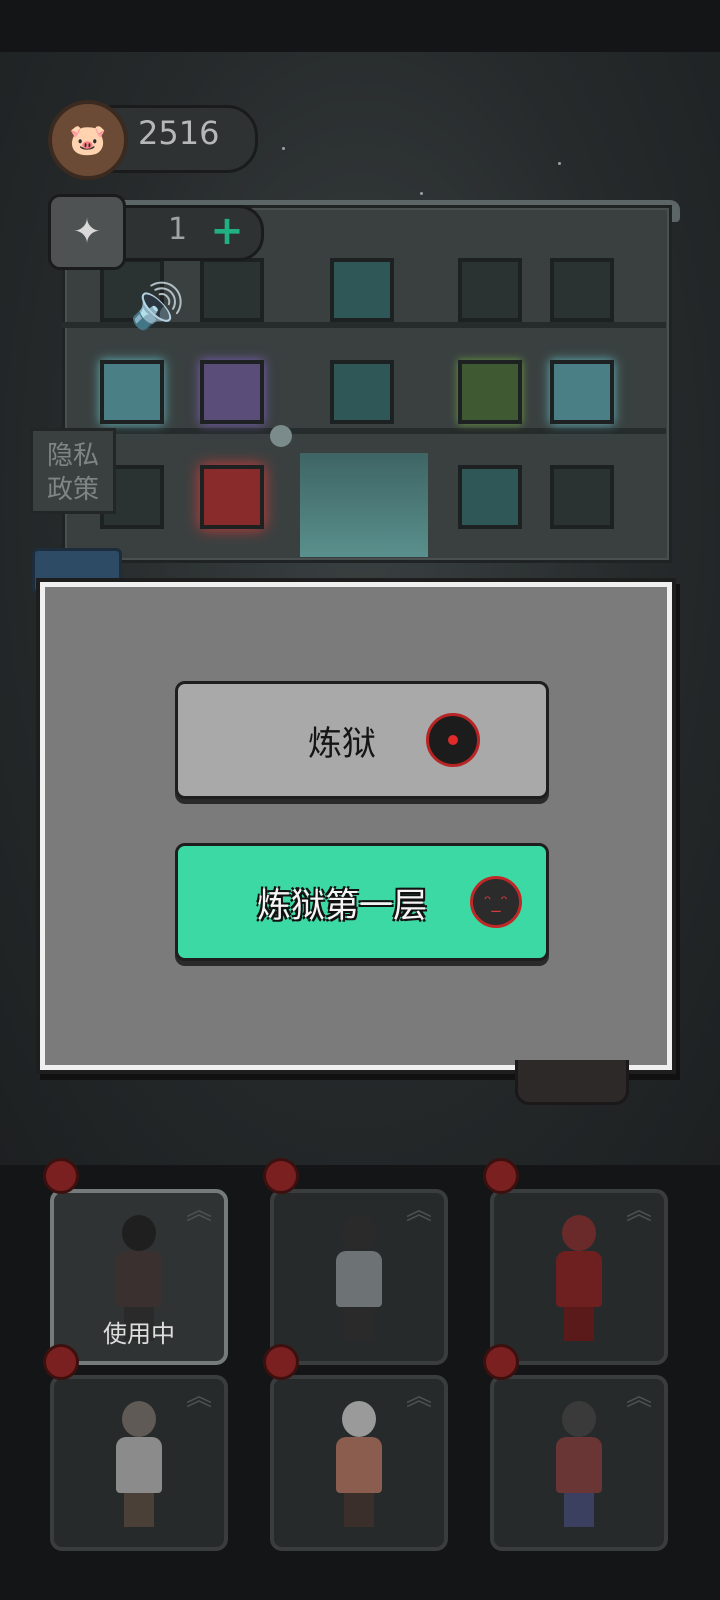 The height and width of the screenshot is (1600, 720). What do you see at coordinates (139, 1277) in the screenshot?
I see `character-card: ︽ 使用中` at bounding box center [139, 1277].